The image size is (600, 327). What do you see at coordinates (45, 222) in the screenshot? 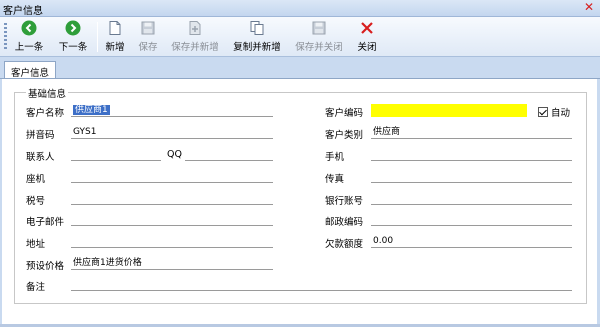
I see `email-label: 电子邮件` at bounding box center [45, 222].